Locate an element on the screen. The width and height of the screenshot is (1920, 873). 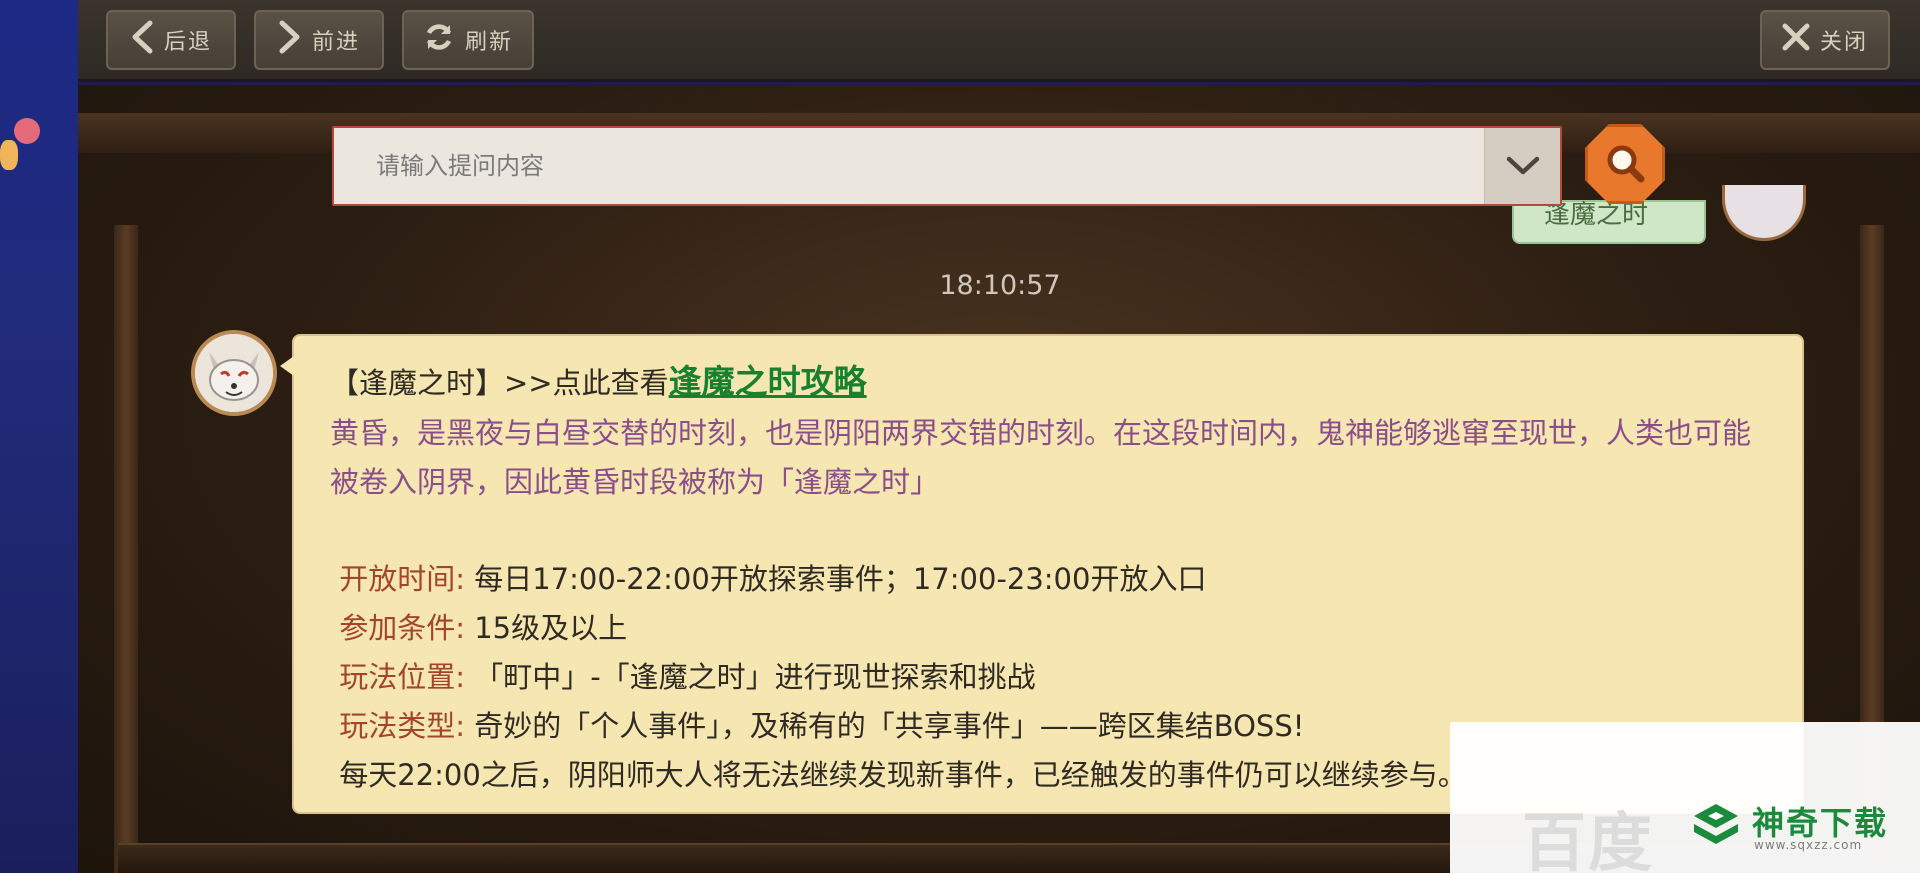
close-button: 关闭 is located at coordinates (1825, 40).